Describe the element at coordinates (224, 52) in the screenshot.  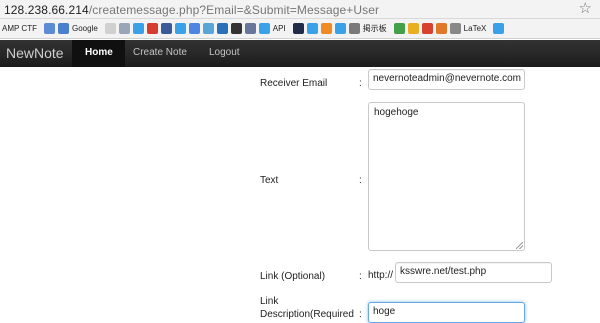
I see `nav-logout-link: Logout` at that location.